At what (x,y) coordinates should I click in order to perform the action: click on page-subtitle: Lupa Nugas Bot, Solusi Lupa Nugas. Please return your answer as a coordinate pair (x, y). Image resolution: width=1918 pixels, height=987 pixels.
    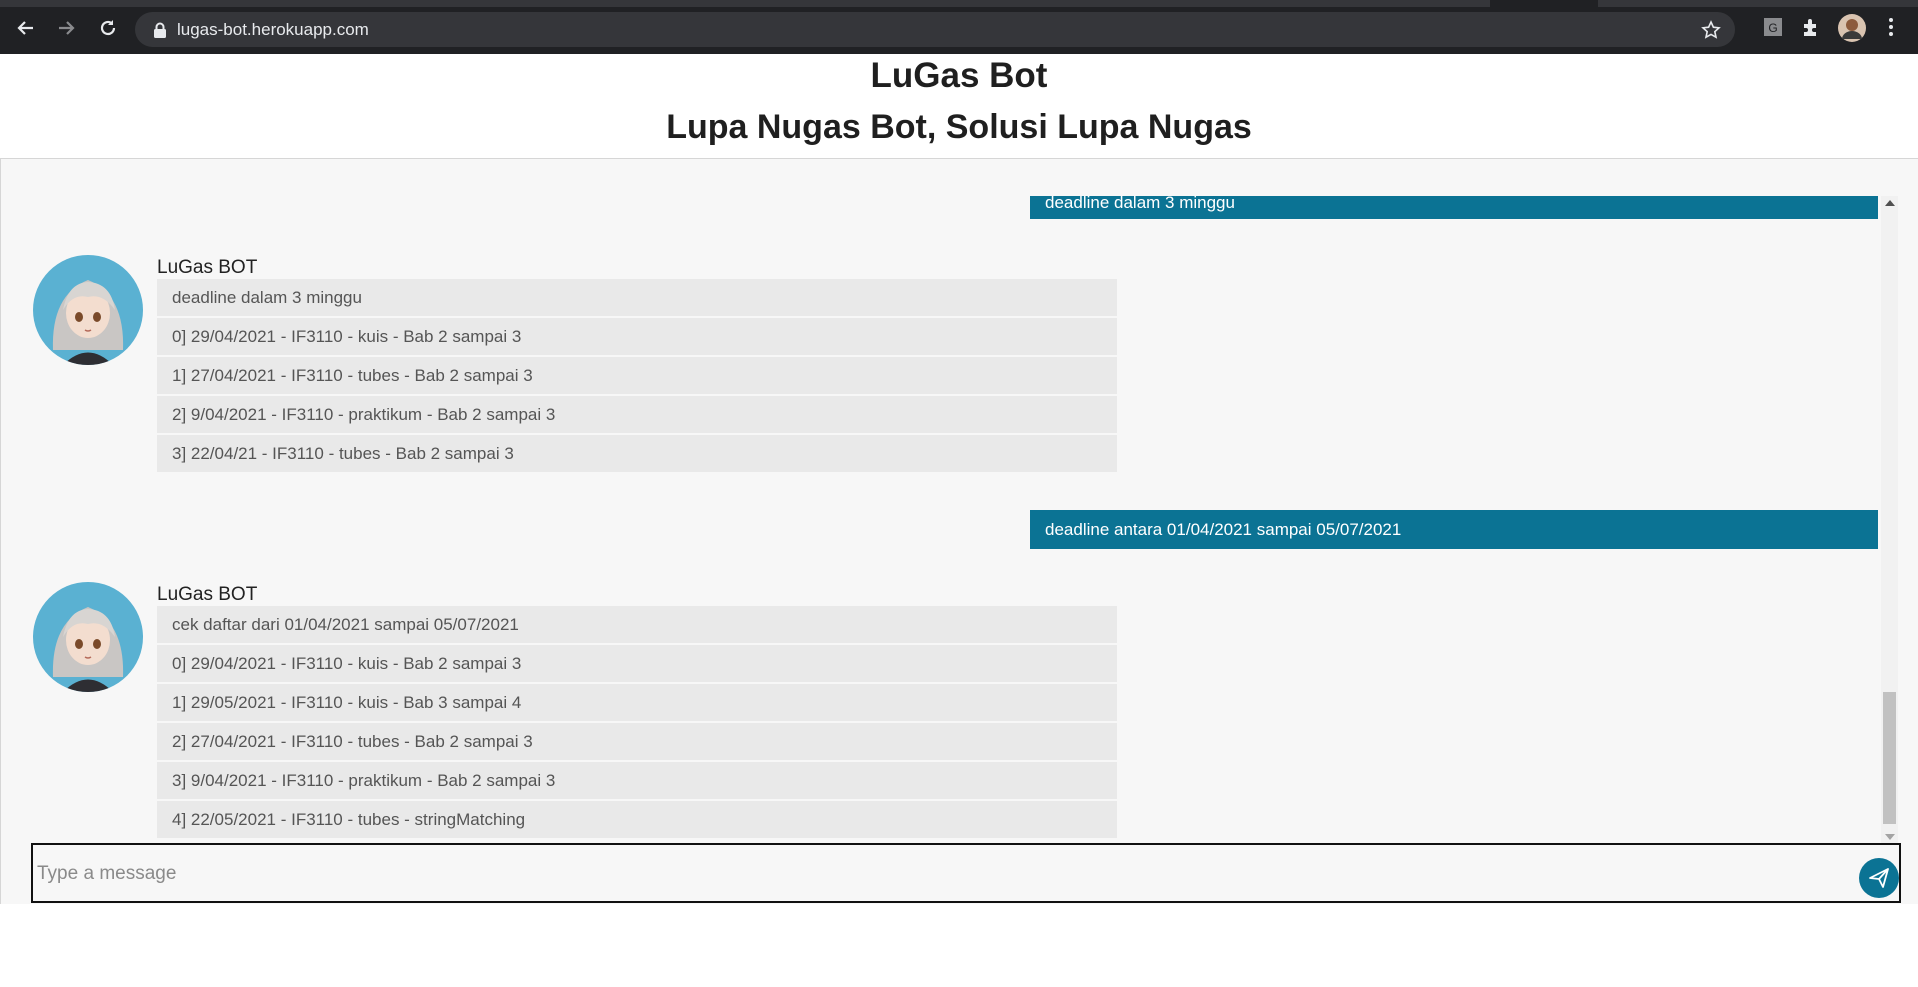
    Looking at the image, I should click on (959, 127).